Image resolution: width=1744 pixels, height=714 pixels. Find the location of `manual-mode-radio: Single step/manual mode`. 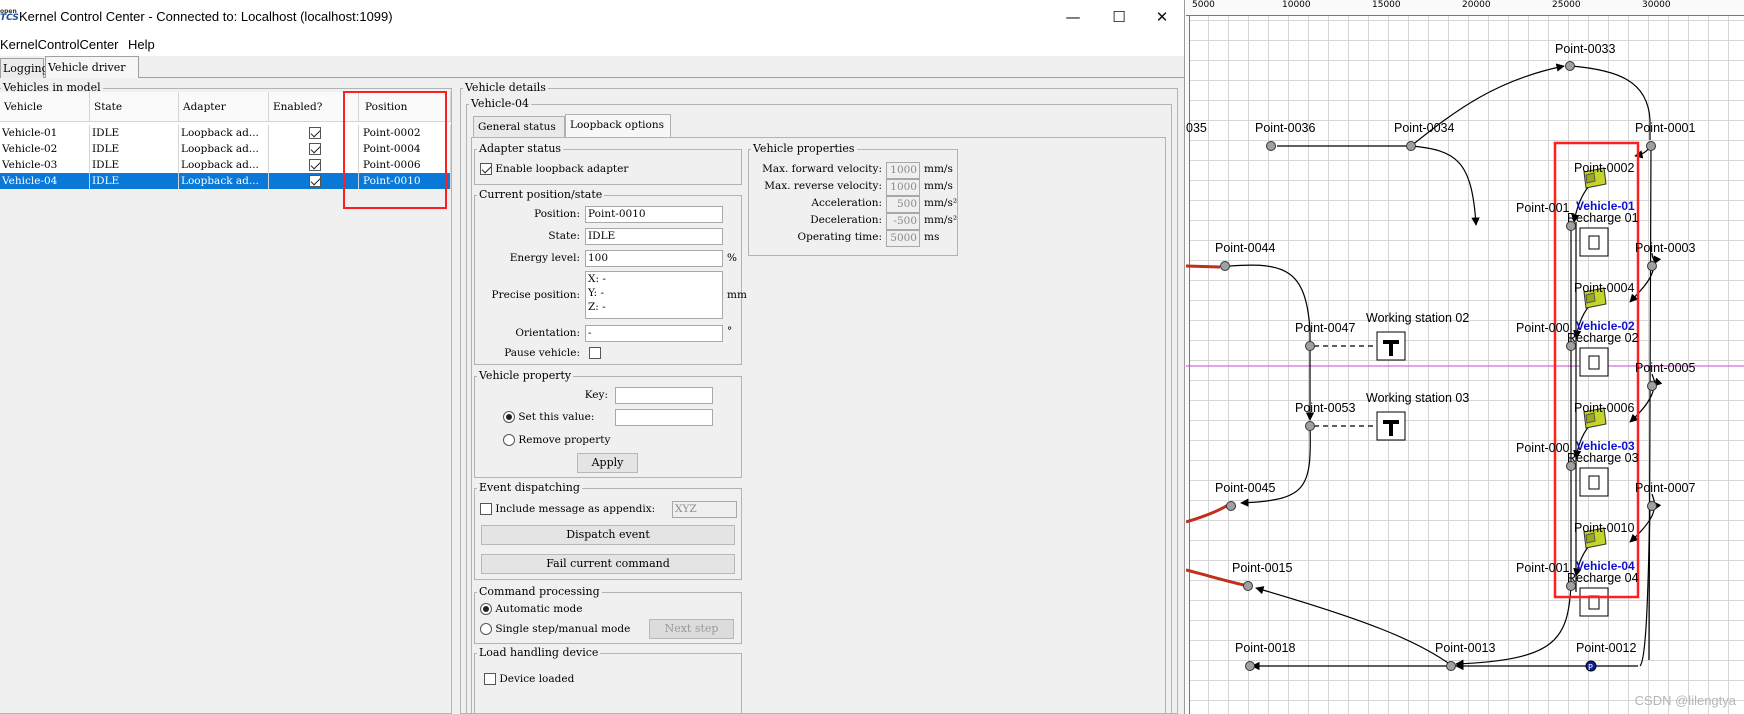

manual-mode-radio: Single step/manual mode is located at coordinates (555, 629).